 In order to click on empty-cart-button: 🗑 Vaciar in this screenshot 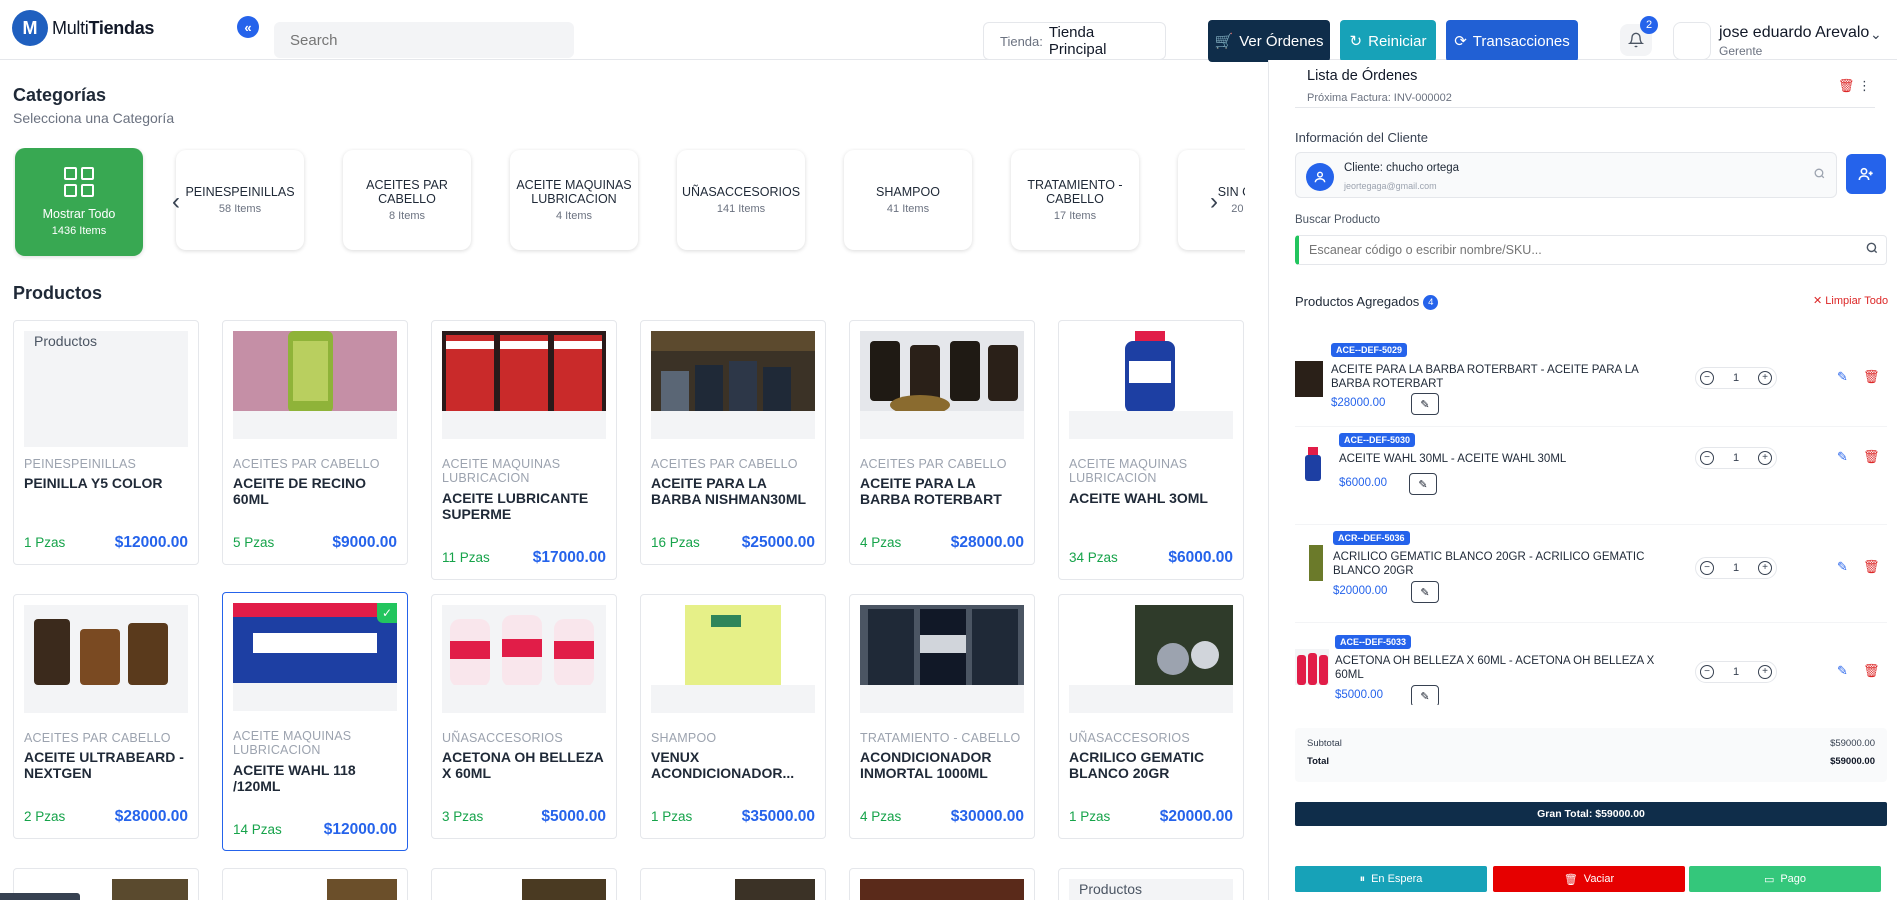, I will do `click(1589, 879)`.